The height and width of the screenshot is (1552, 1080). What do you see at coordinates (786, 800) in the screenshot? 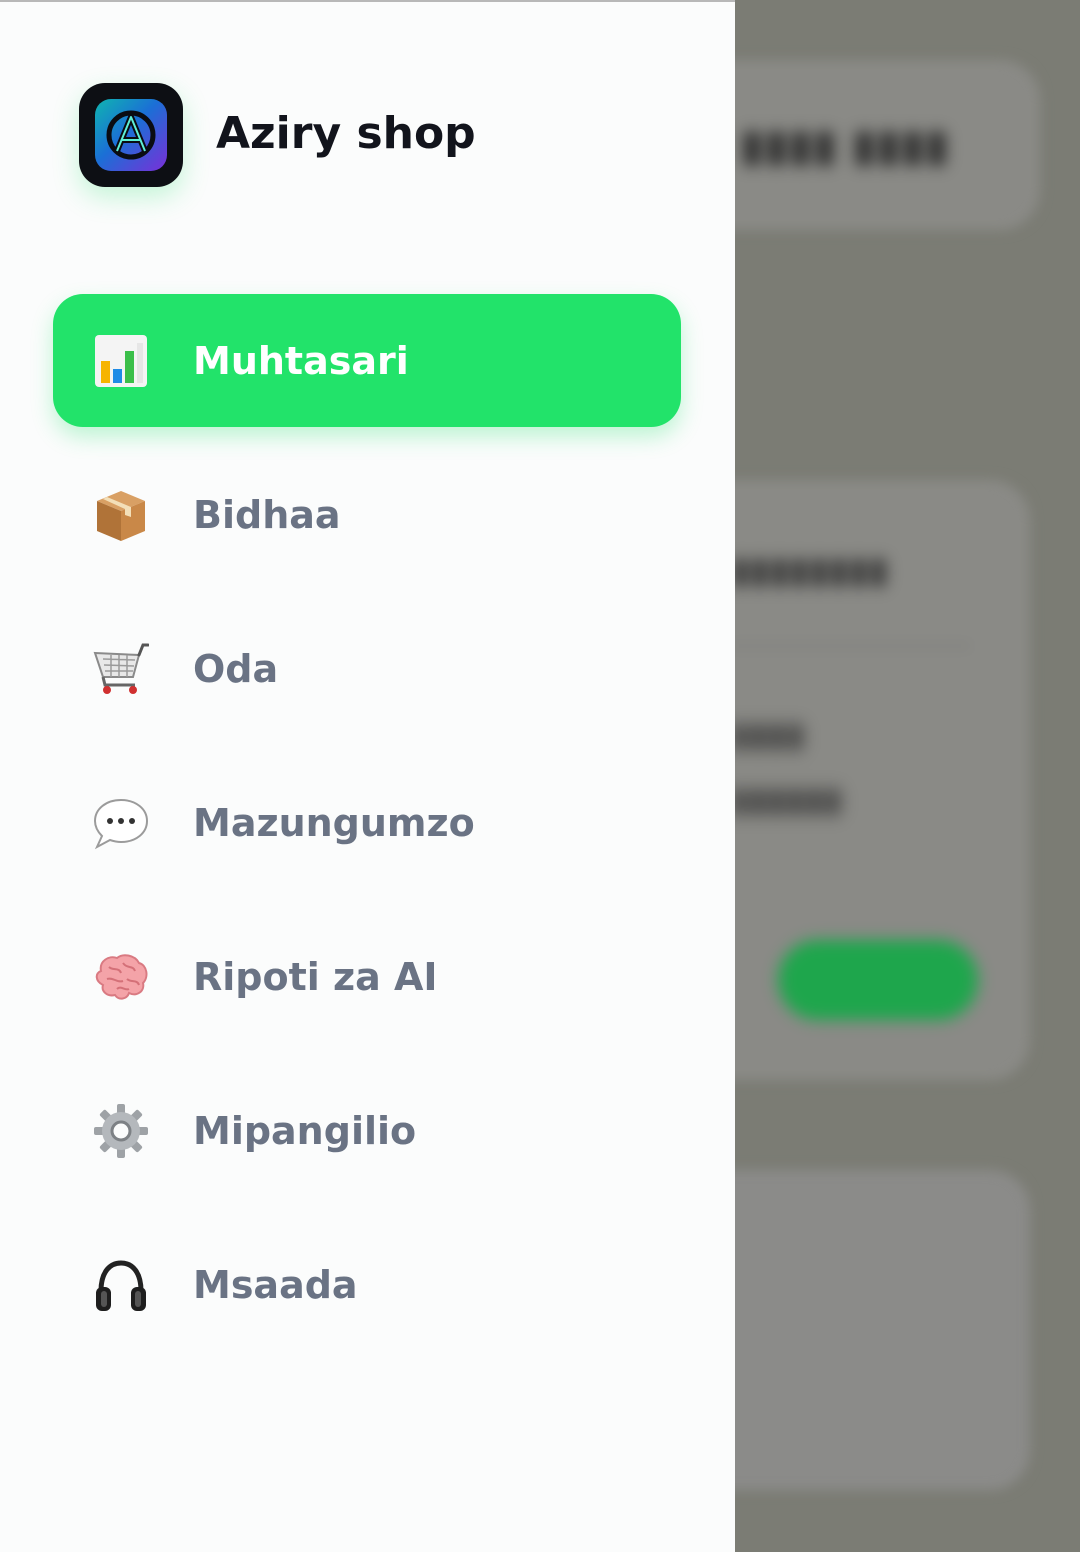
I see `background-card-line: ▮▮▮▮▮▮` at bounding box center [786, 800].